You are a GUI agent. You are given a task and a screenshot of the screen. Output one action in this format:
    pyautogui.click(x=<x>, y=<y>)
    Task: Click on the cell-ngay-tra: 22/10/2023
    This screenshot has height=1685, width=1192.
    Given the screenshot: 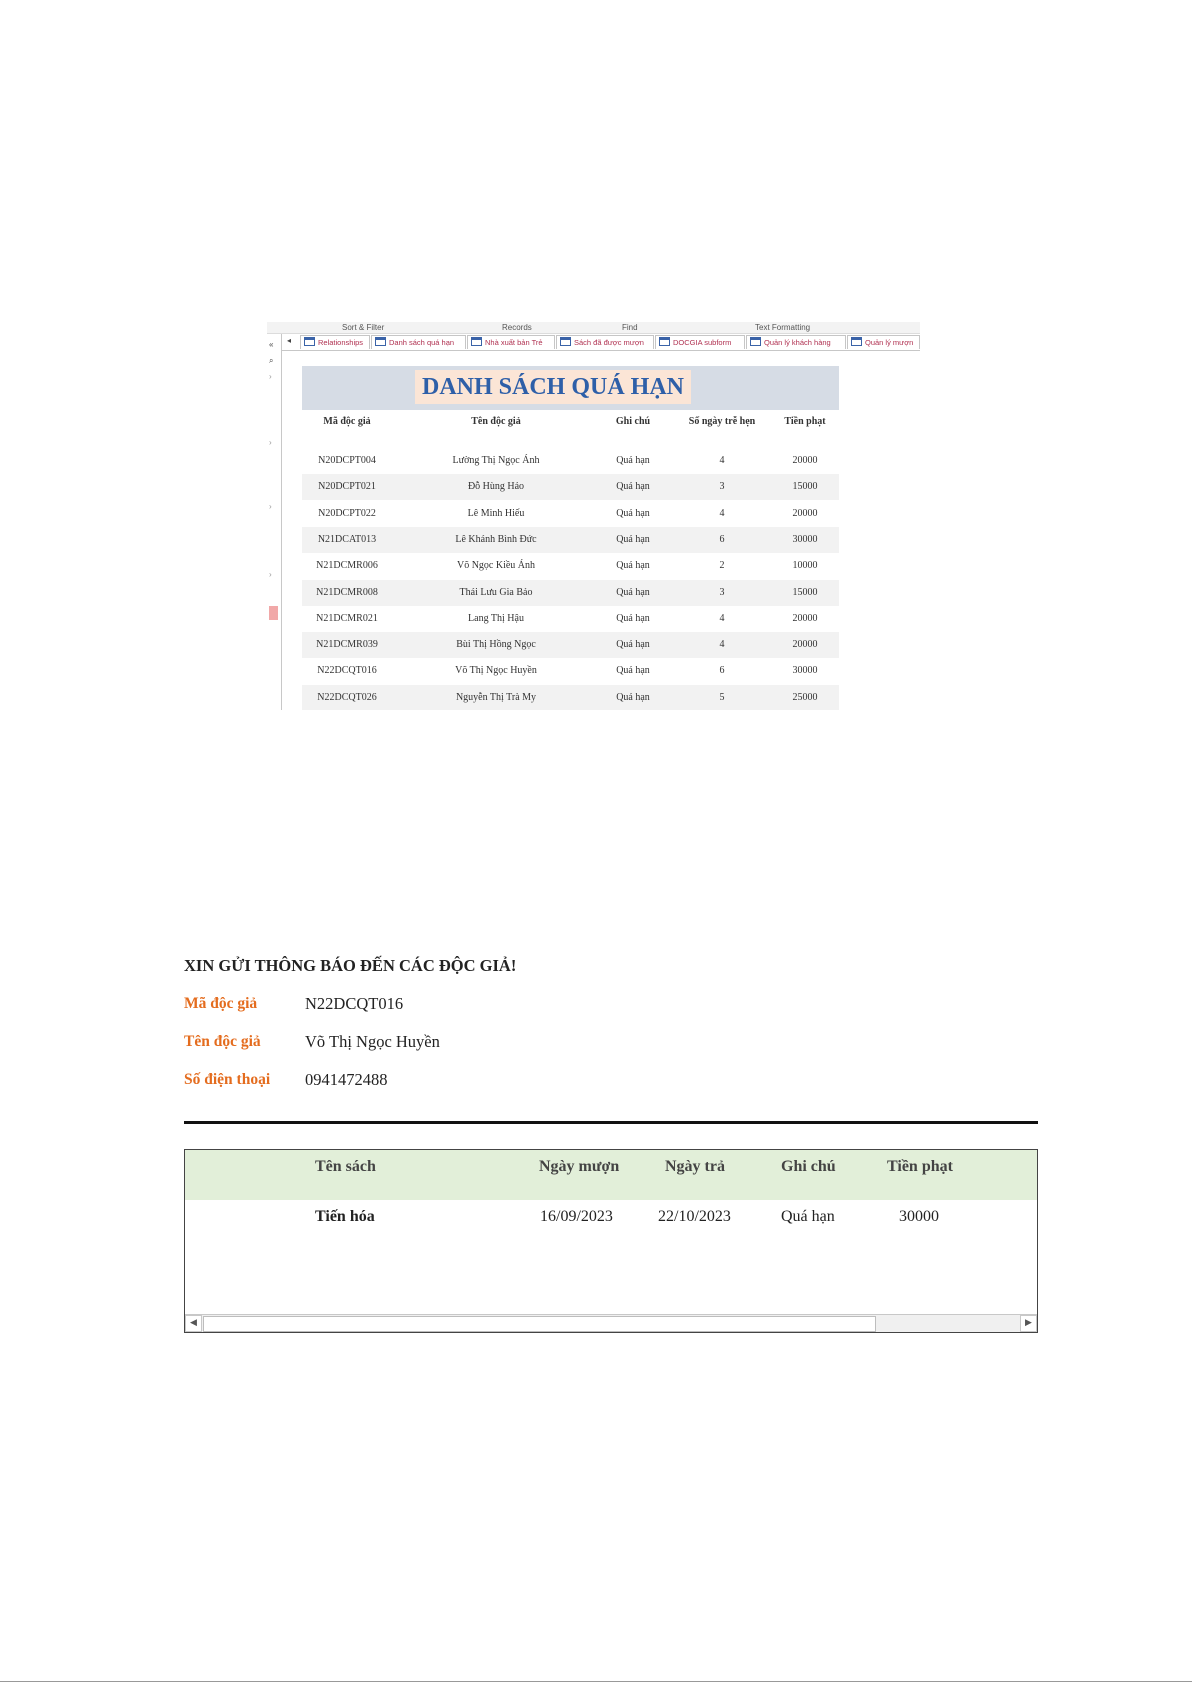 What is the action you would take?
    pyautogui.click(x=694, y=1216)
    